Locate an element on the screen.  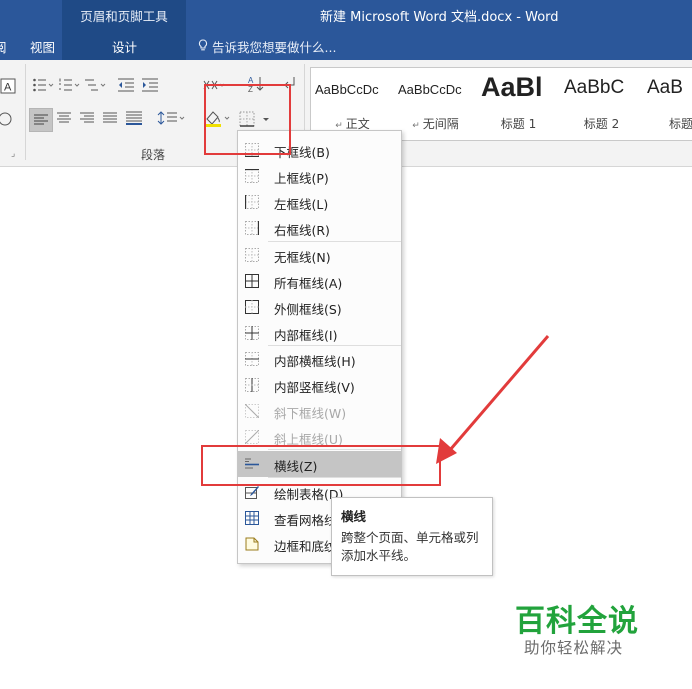
watermark-logo: 百科全说 is located at coordinates (577, 621).